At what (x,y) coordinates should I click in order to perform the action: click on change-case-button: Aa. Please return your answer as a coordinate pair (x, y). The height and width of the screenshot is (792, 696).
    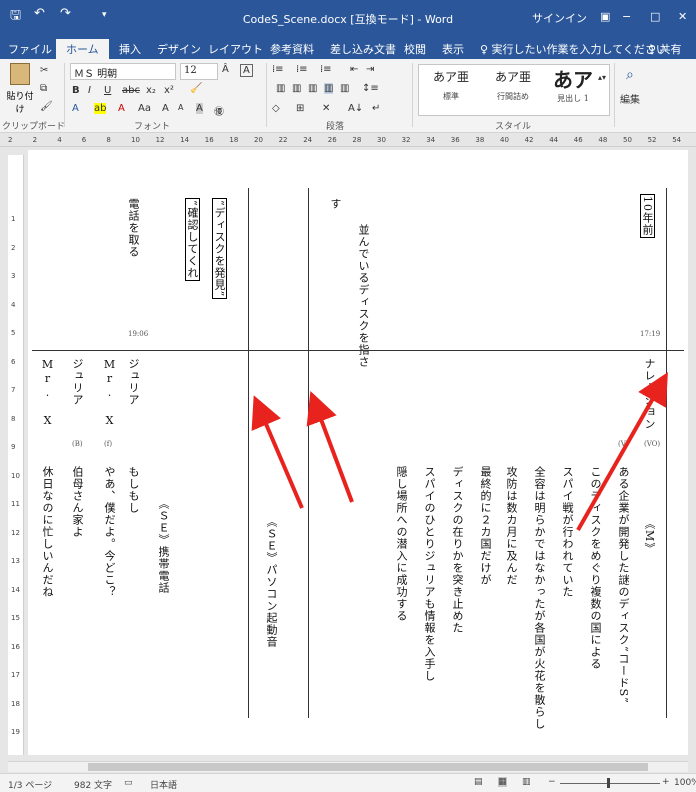
    Looking at the image, I should click on (144, 108).